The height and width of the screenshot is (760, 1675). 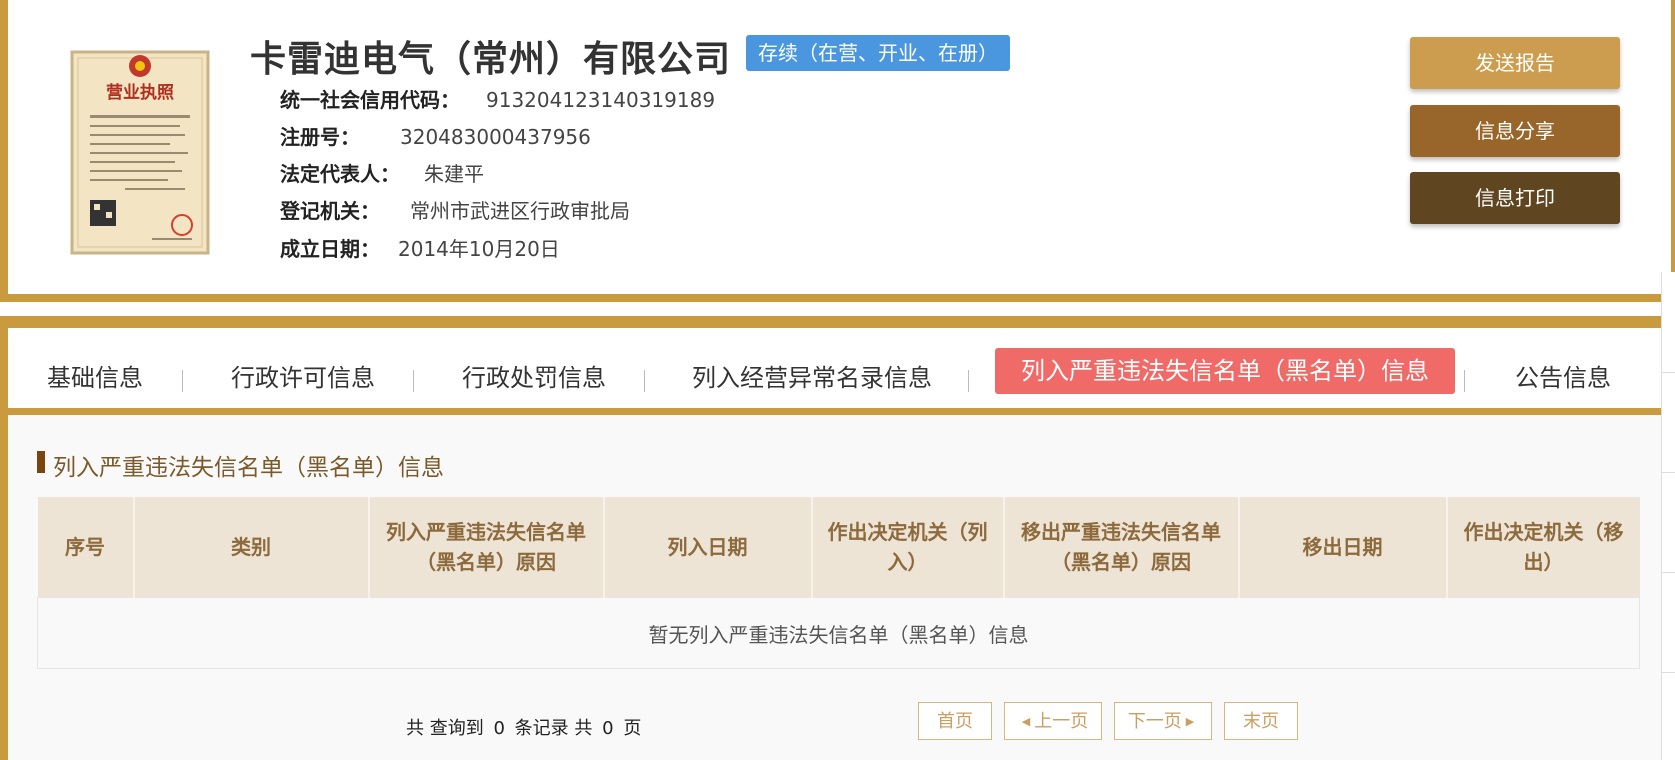 I want to click on first-page-label: 首页, so click(x=955, y=721).